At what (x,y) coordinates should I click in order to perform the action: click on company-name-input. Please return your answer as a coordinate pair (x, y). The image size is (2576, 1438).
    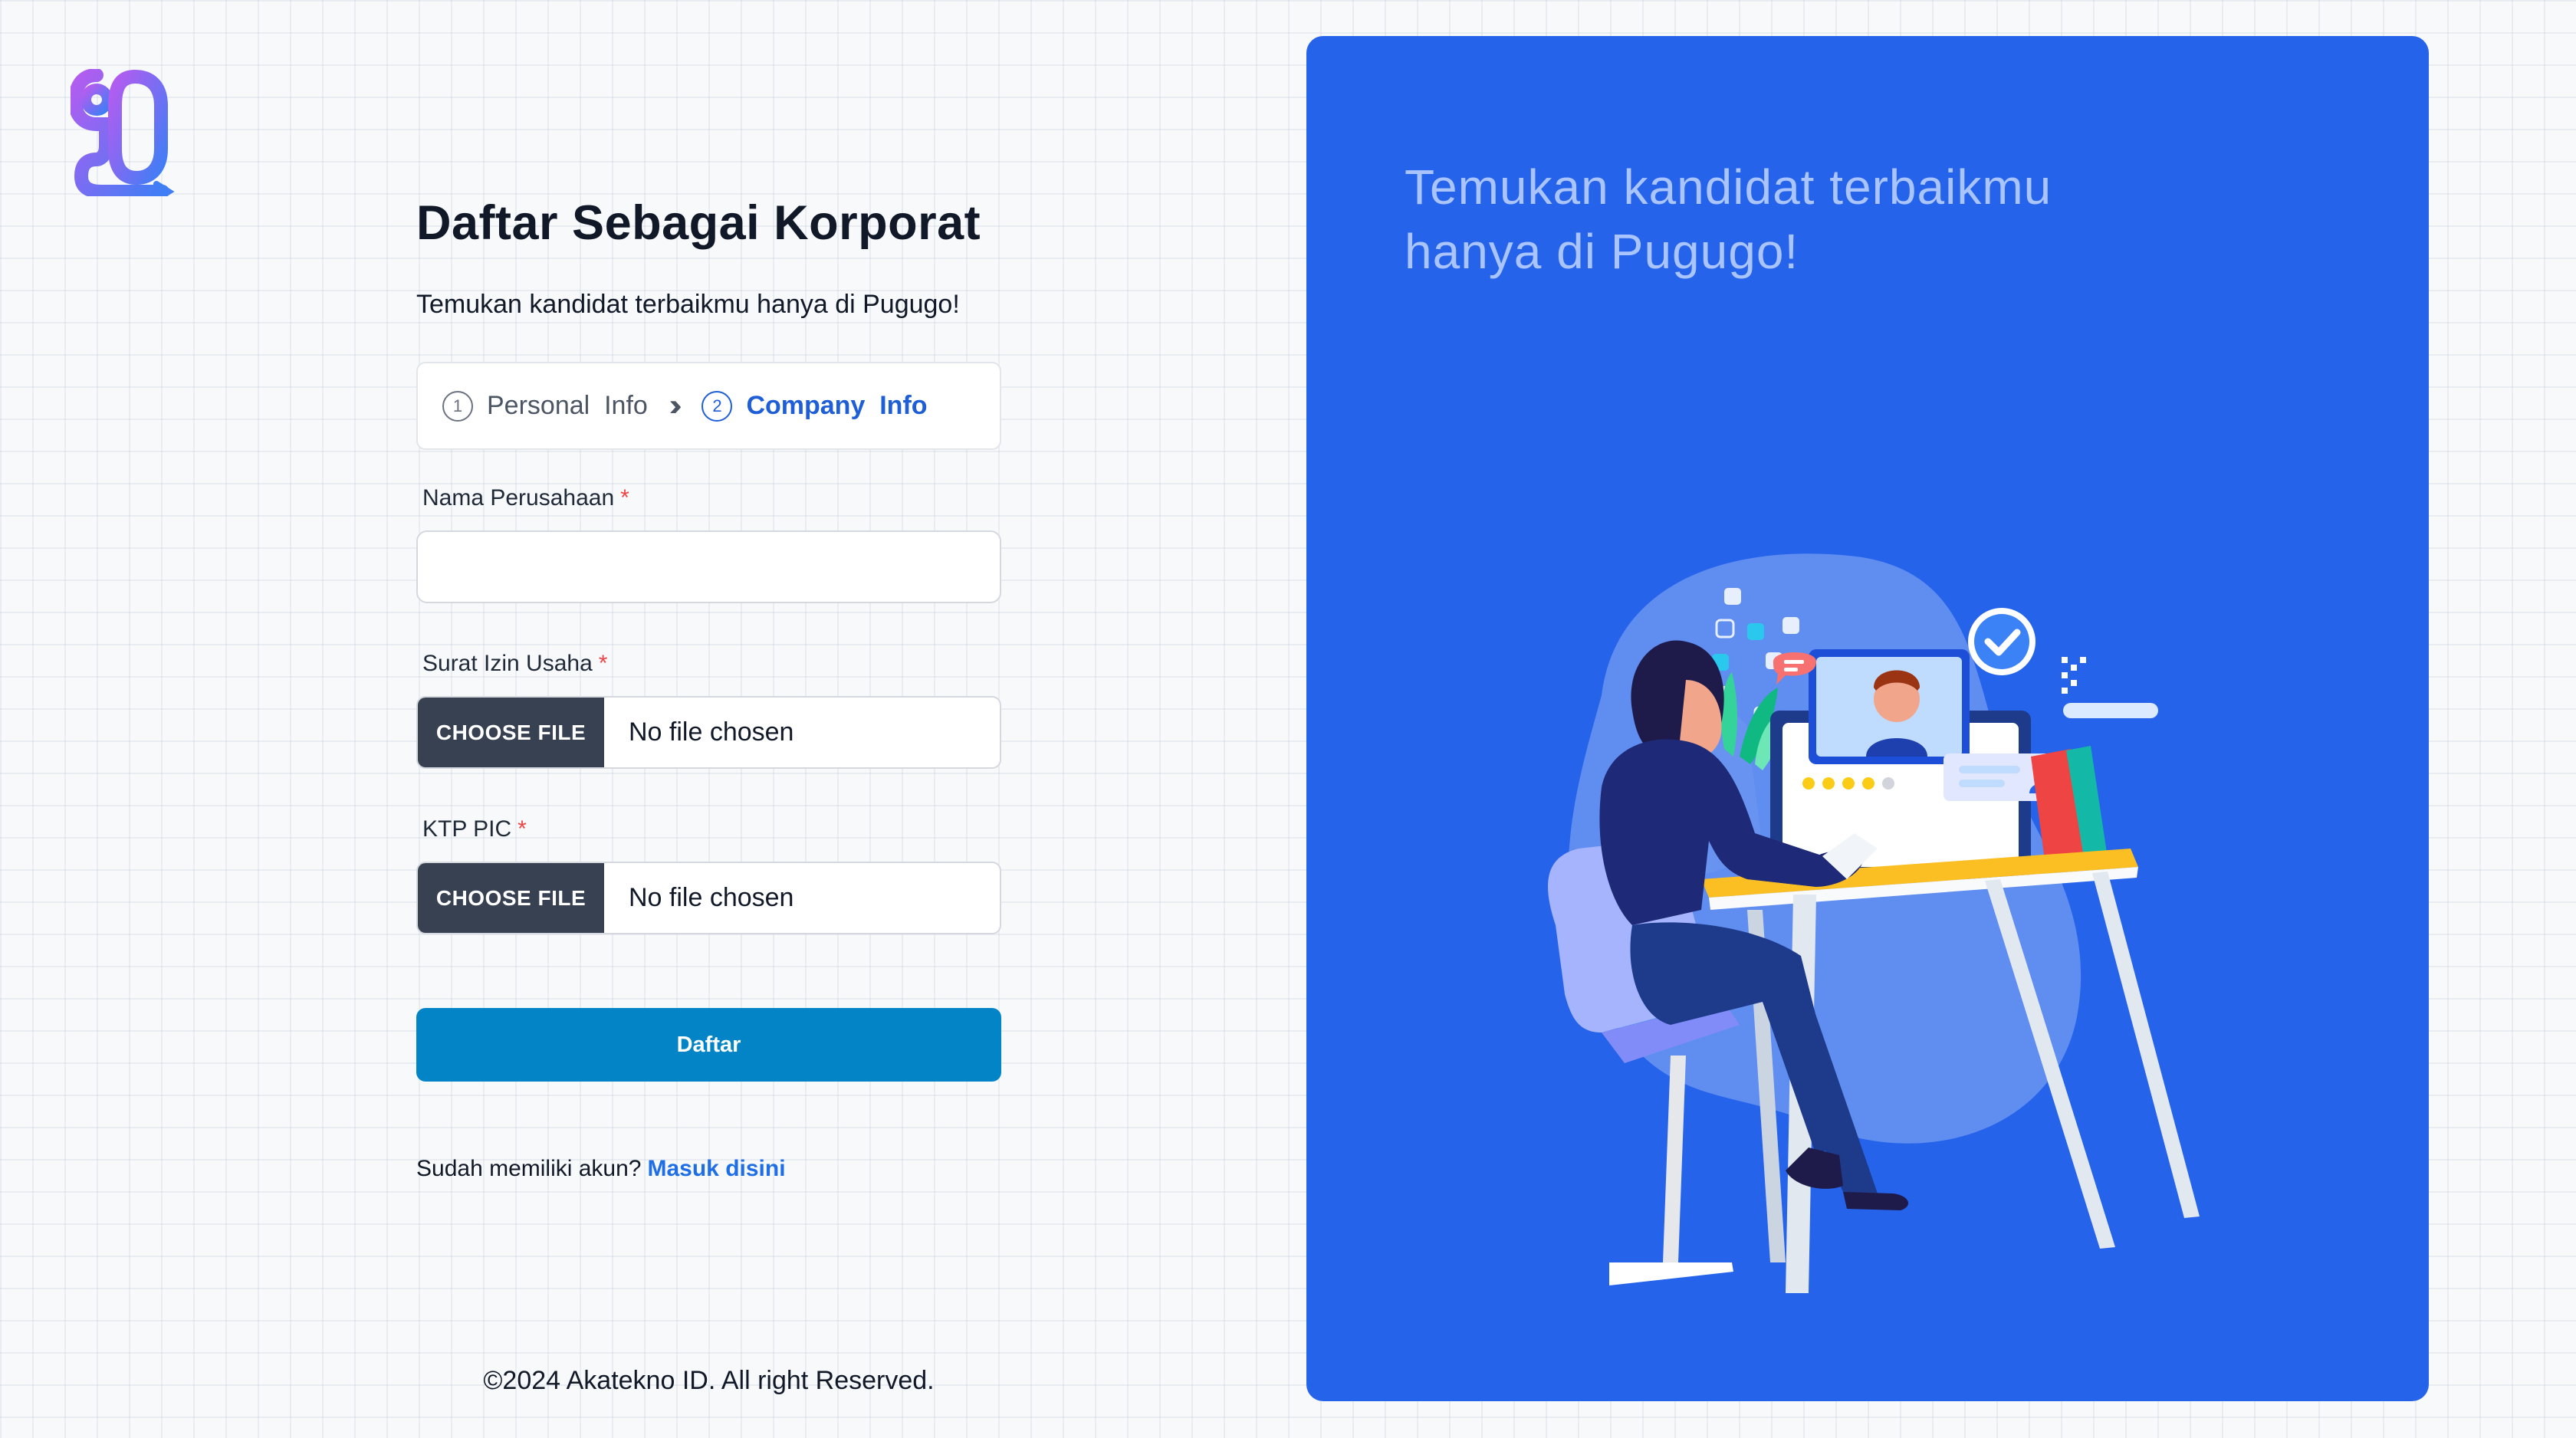
    Looking at the image, I should click on (709, 566).